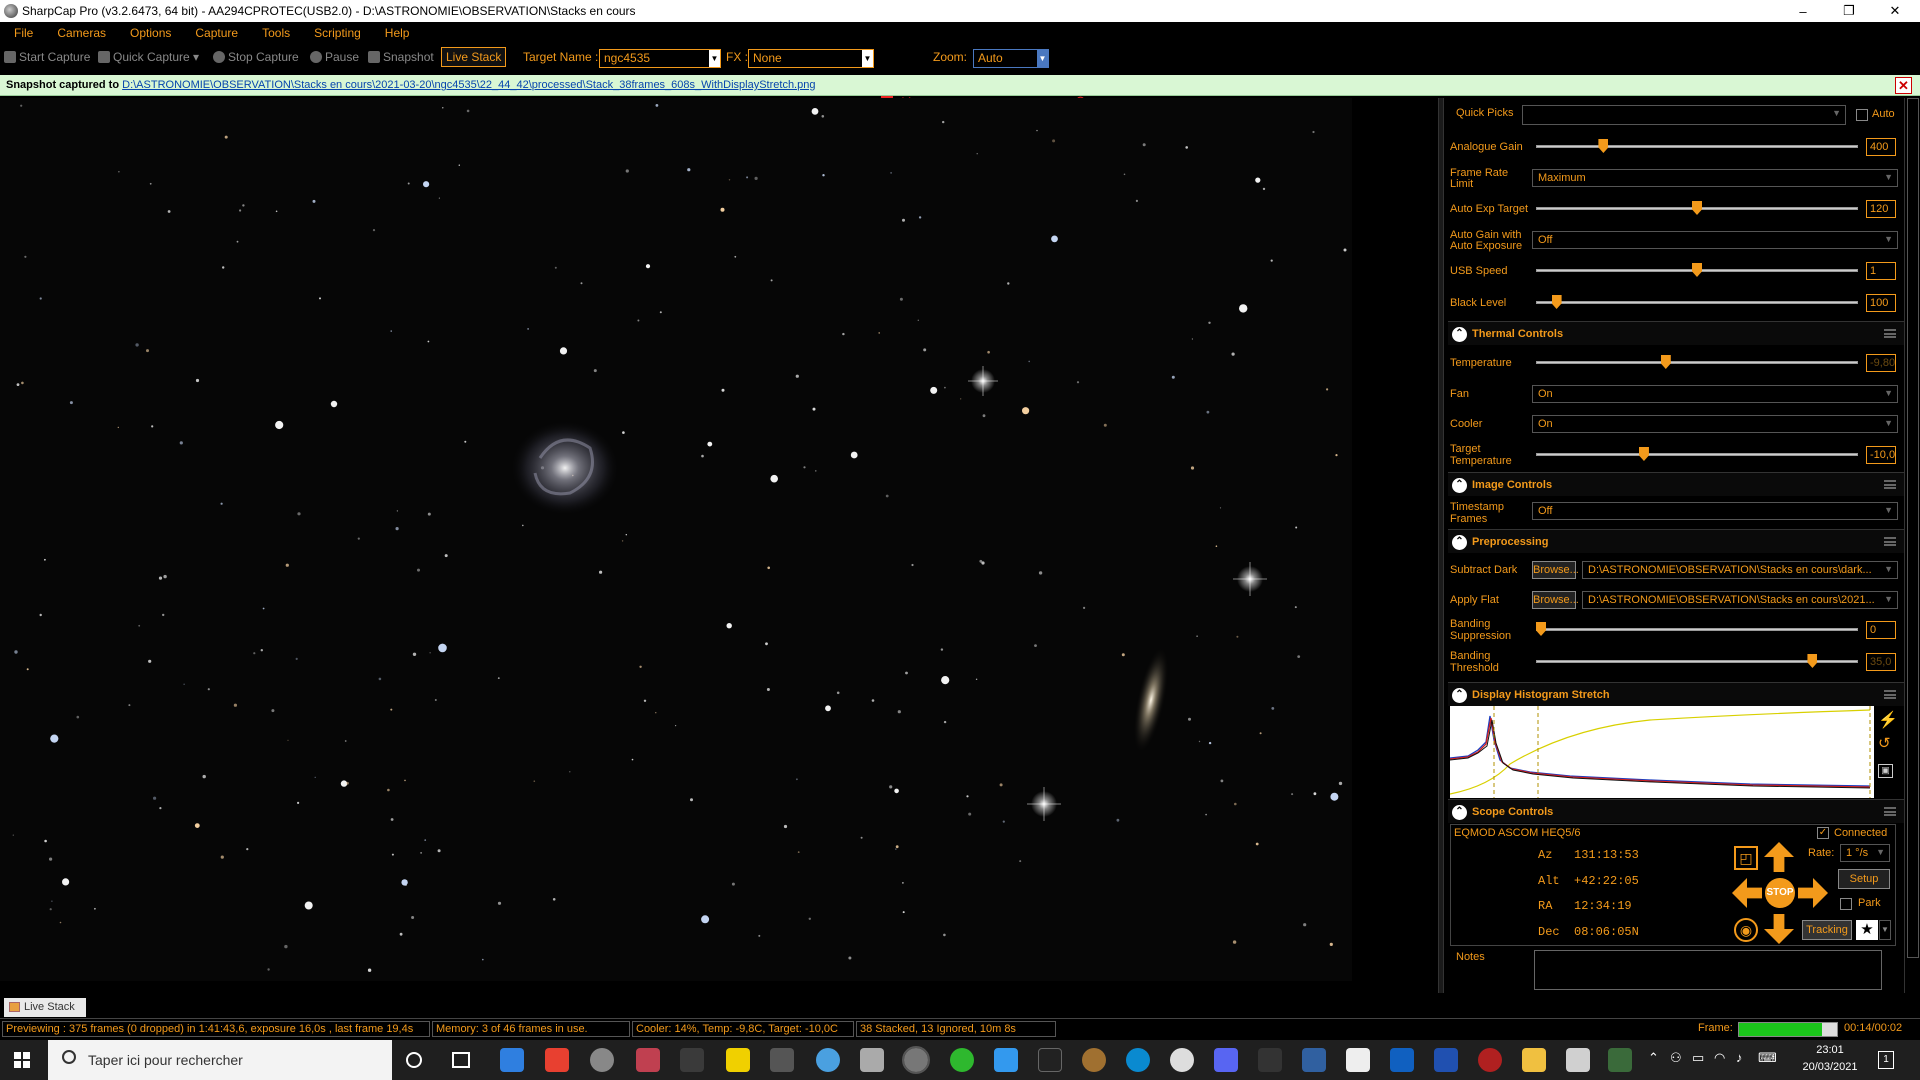  I want to click on live-stack-button: Live Stack, so click(474, 57).